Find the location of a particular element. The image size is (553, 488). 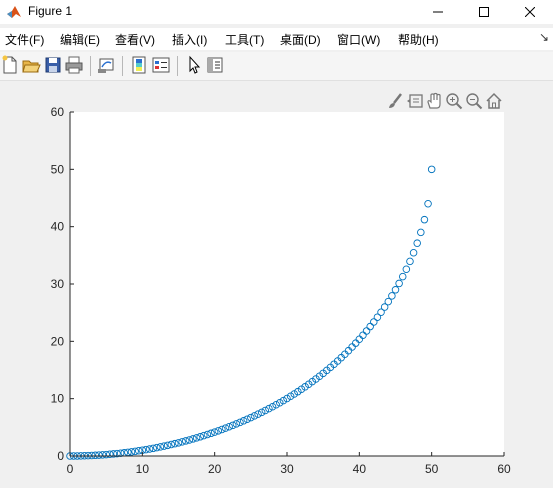

x-tick-label: 20 is located at coordinates (215, 469).